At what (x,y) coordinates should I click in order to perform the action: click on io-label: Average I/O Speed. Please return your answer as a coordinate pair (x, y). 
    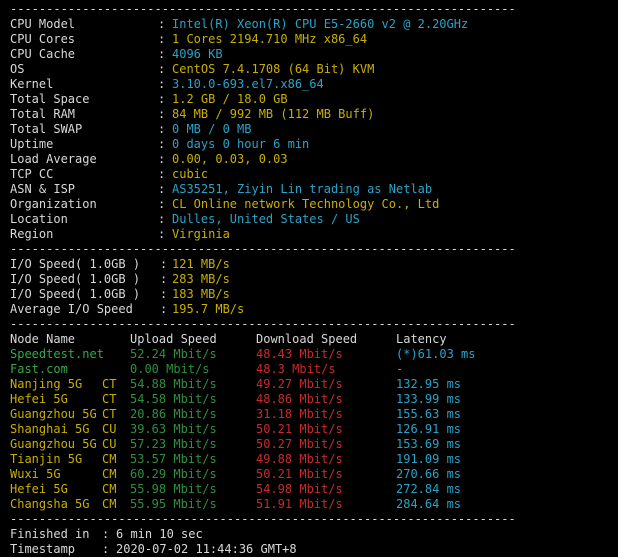
    Looking at the image, I should click on (71, 309).